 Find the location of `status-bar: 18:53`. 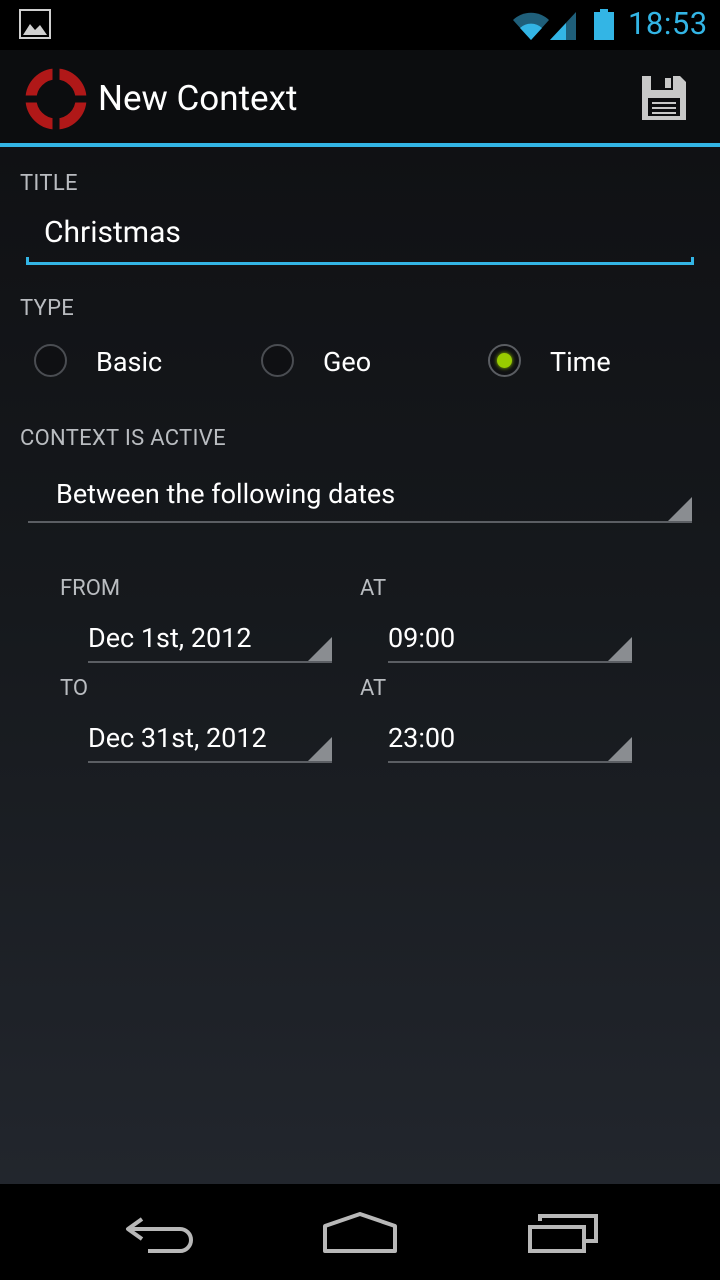

status-bar: 18:53 is located at coordinates (360, 25).